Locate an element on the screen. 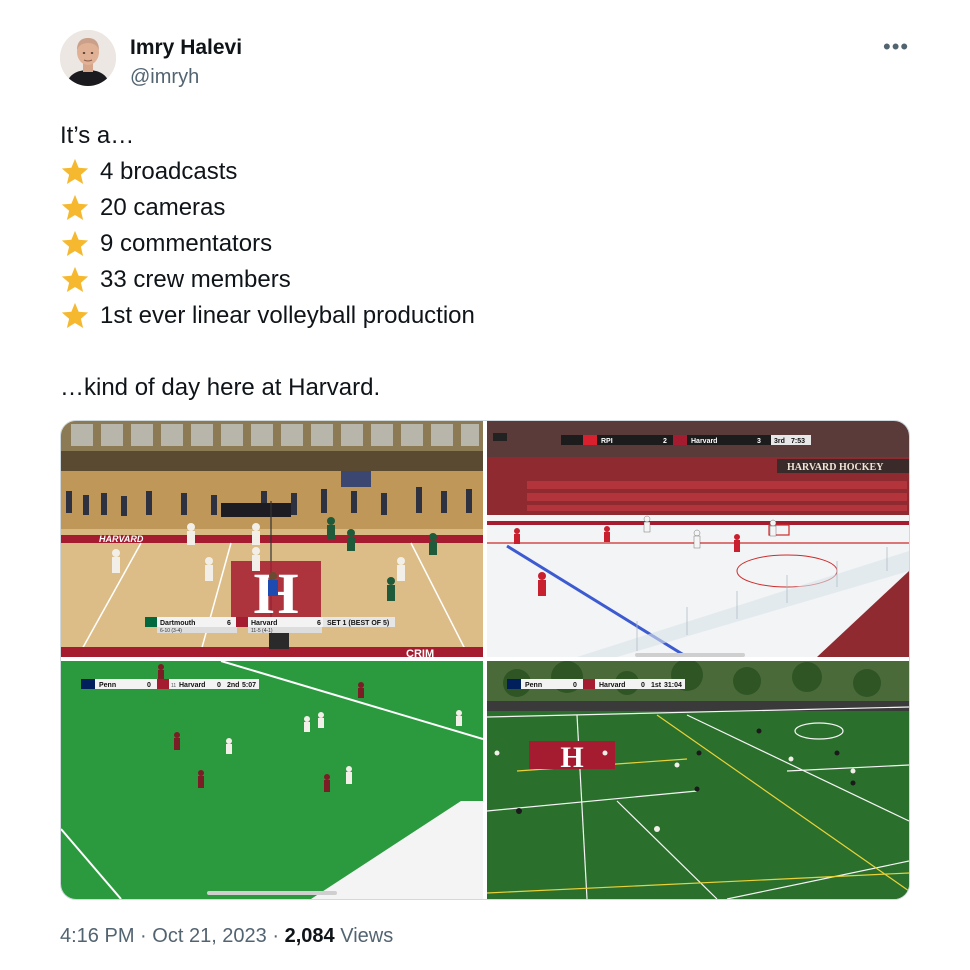 The image size is (970, 970). tweet-item-label: 9 commentators is located at coordinates (186, 243).